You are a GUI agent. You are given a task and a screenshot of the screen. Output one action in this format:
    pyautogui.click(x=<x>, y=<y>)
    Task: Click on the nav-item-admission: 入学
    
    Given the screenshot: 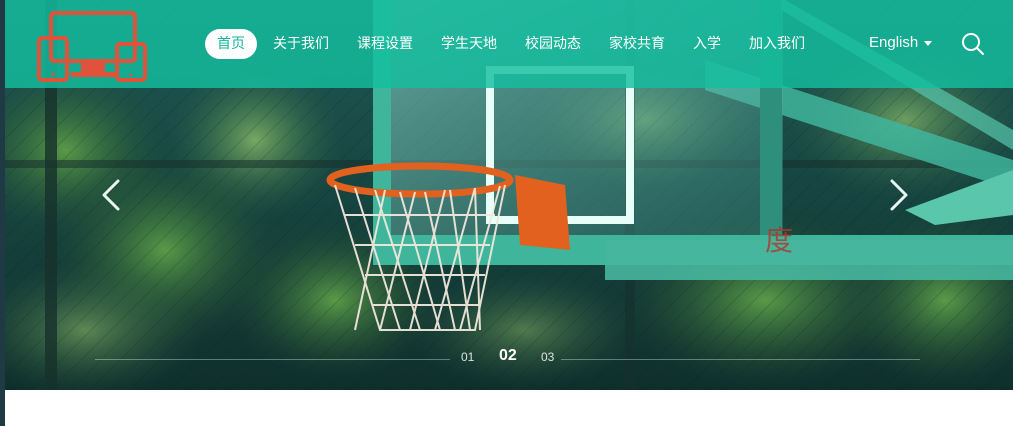 What is the action you would take?
    pyautogui.click(x=707, y=44)
    